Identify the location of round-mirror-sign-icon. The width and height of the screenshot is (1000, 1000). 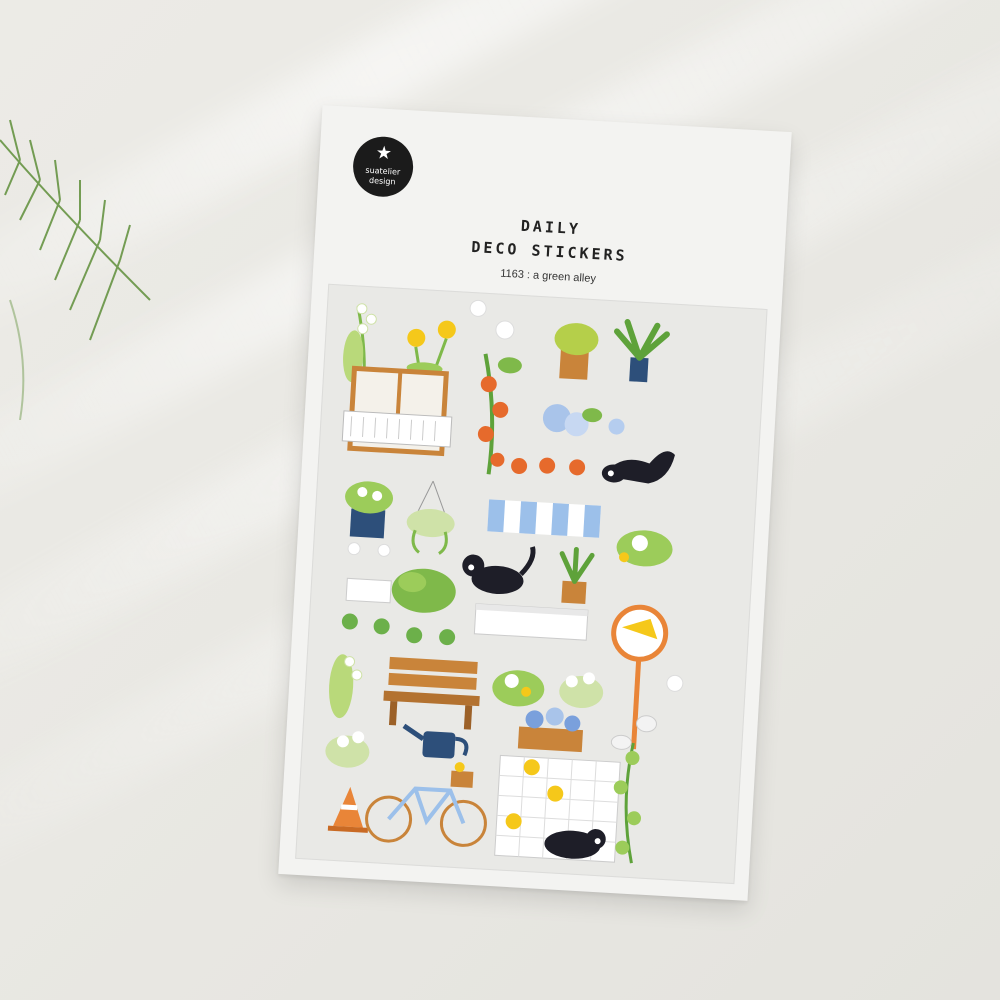
(640, 677).